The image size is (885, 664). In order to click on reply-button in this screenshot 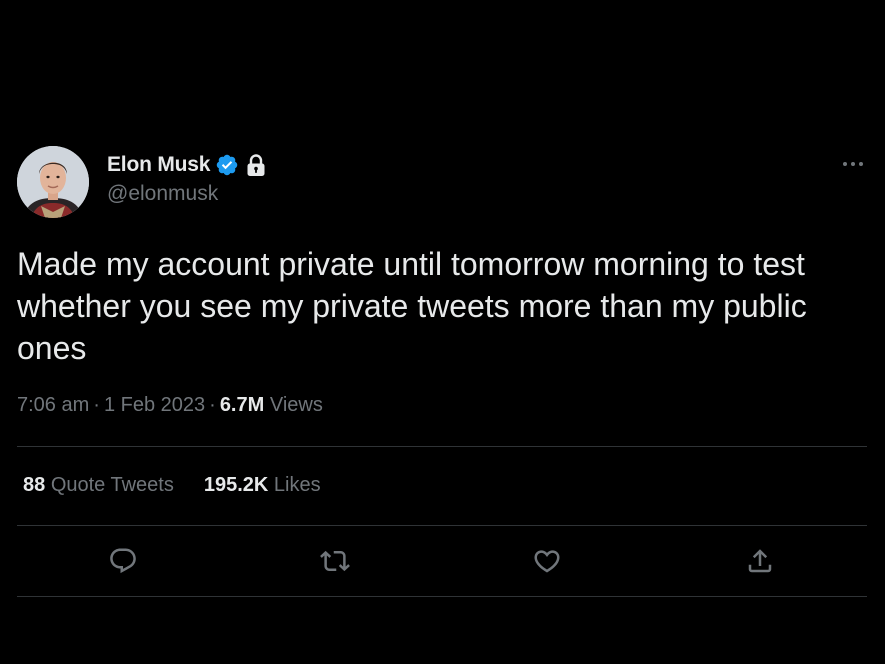, I will do `click(123, 561)`.